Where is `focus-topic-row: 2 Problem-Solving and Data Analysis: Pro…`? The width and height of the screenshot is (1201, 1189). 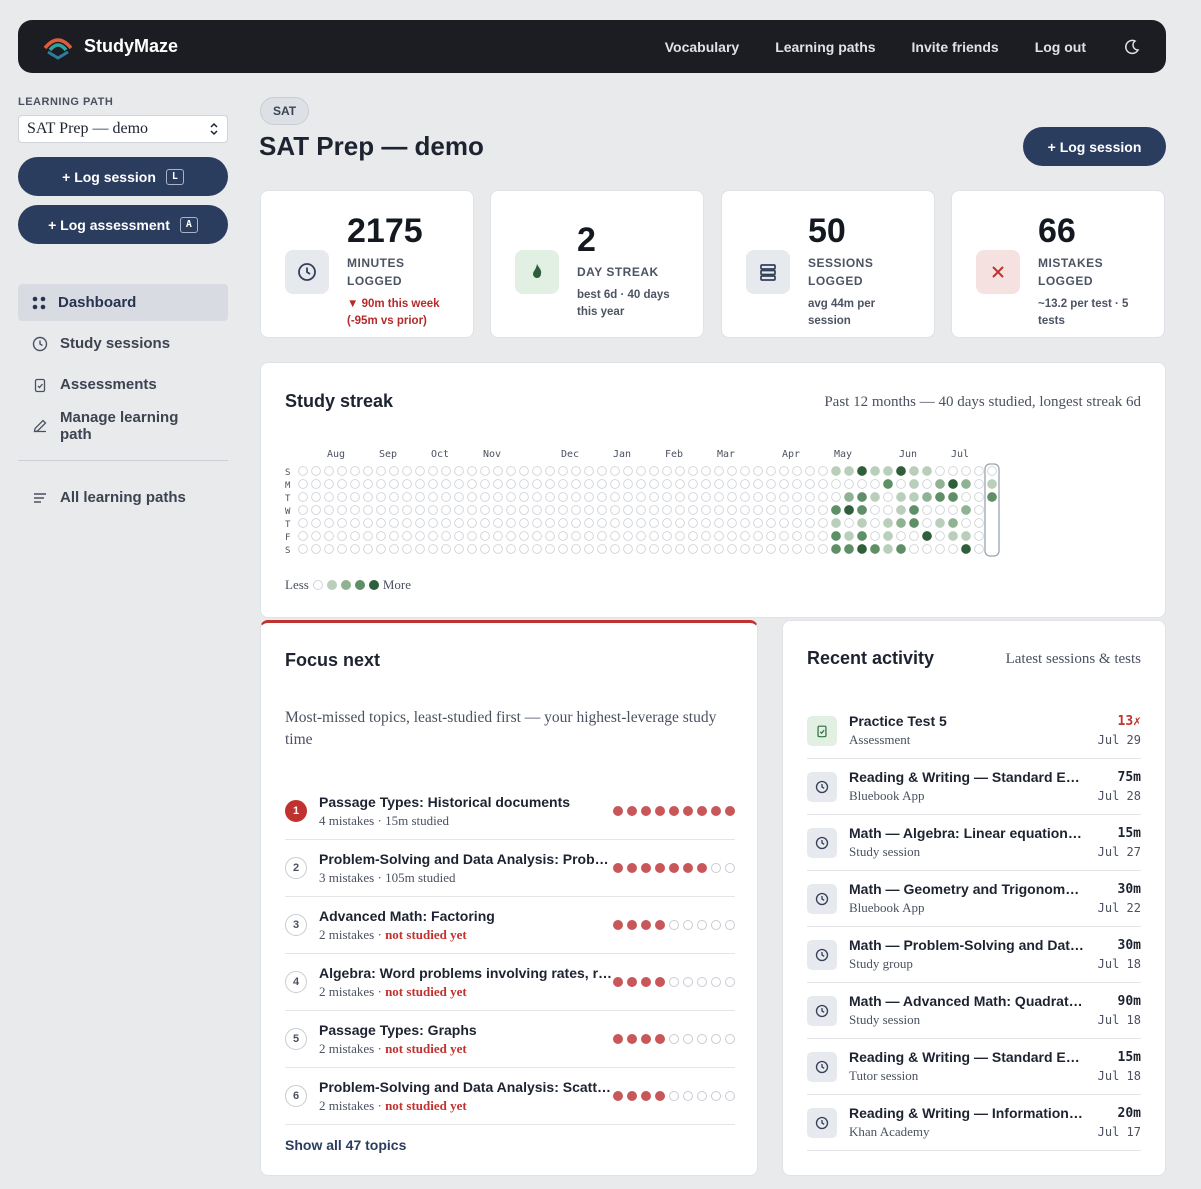
focus-topic-row: 2 Problem-Solving and Data Analysis: Pro… is located at coordinates (510, 868).